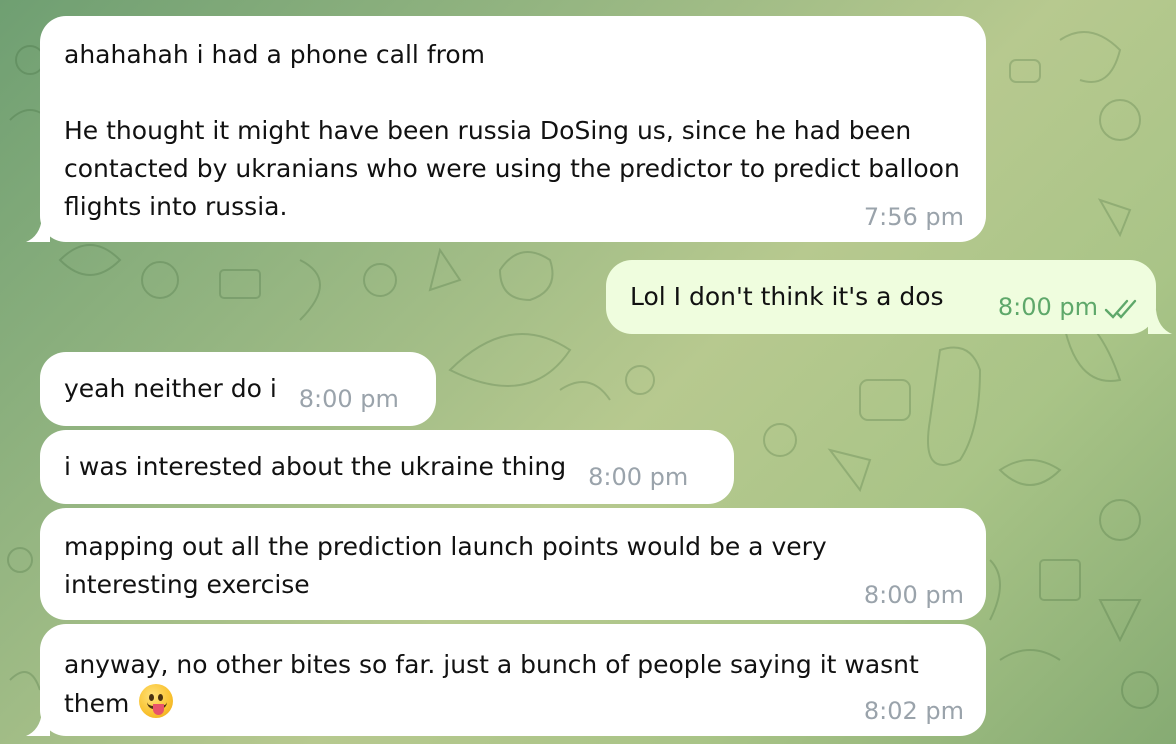  Describe the element at coordinates (913, 711) in the screenshot. I see `message-timestamp: 8:02 pm` at that location.